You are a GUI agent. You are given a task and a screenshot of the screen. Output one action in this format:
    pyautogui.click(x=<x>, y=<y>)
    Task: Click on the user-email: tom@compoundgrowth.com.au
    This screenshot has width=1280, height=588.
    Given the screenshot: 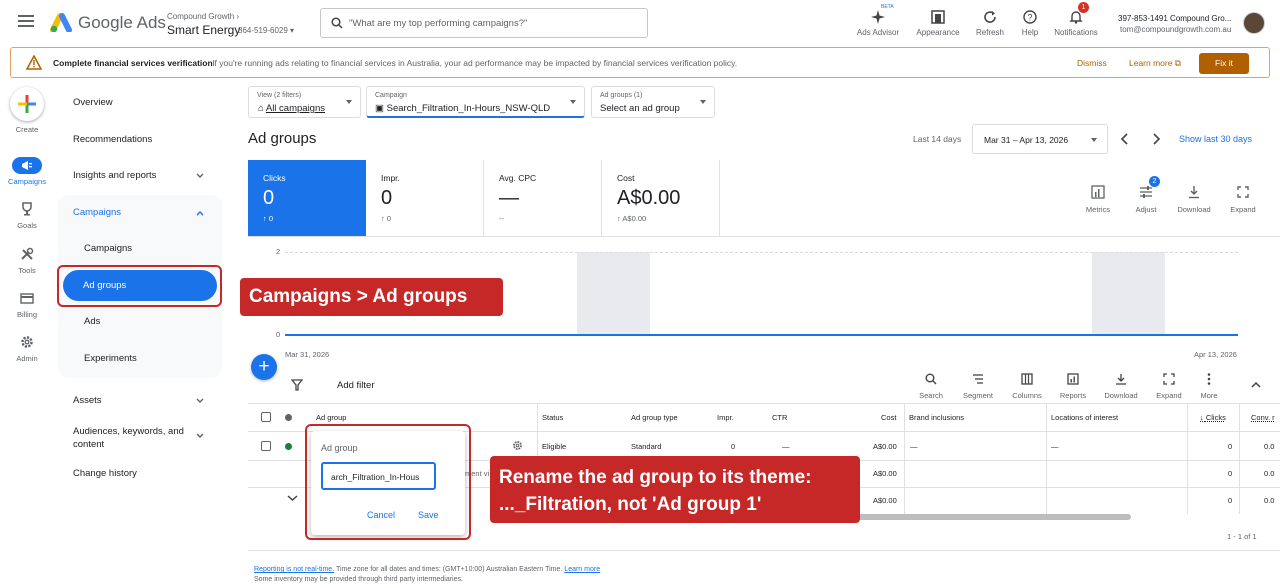 What is the action you would take?
    pyautogui.click(x=1175, y=29)
    